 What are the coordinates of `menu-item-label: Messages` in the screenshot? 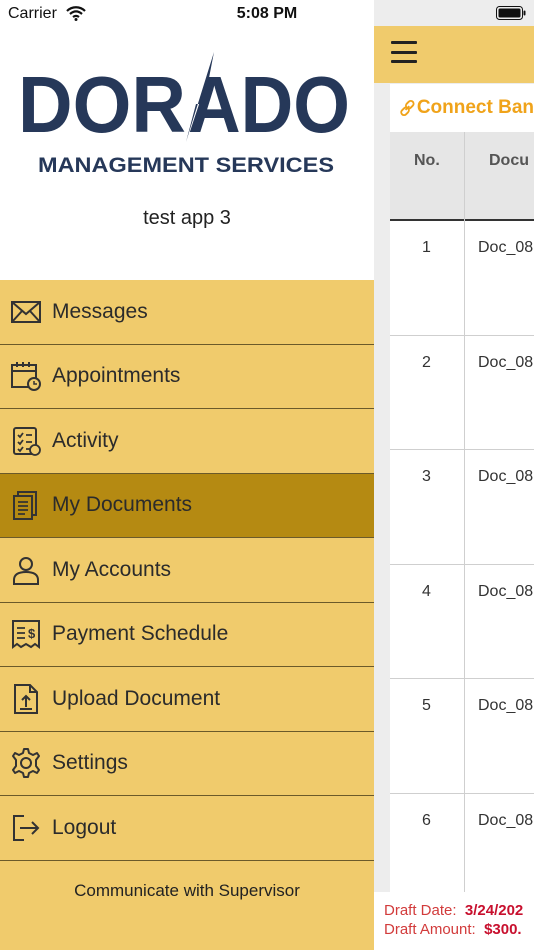 It's located at (100, 311).